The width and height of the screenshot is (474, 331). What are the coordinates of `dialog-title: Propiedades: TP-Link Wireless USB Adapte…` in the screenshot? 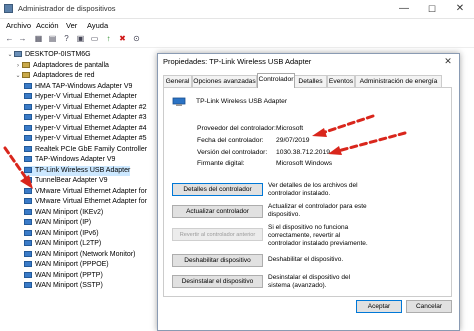 It's located at (237, 61).